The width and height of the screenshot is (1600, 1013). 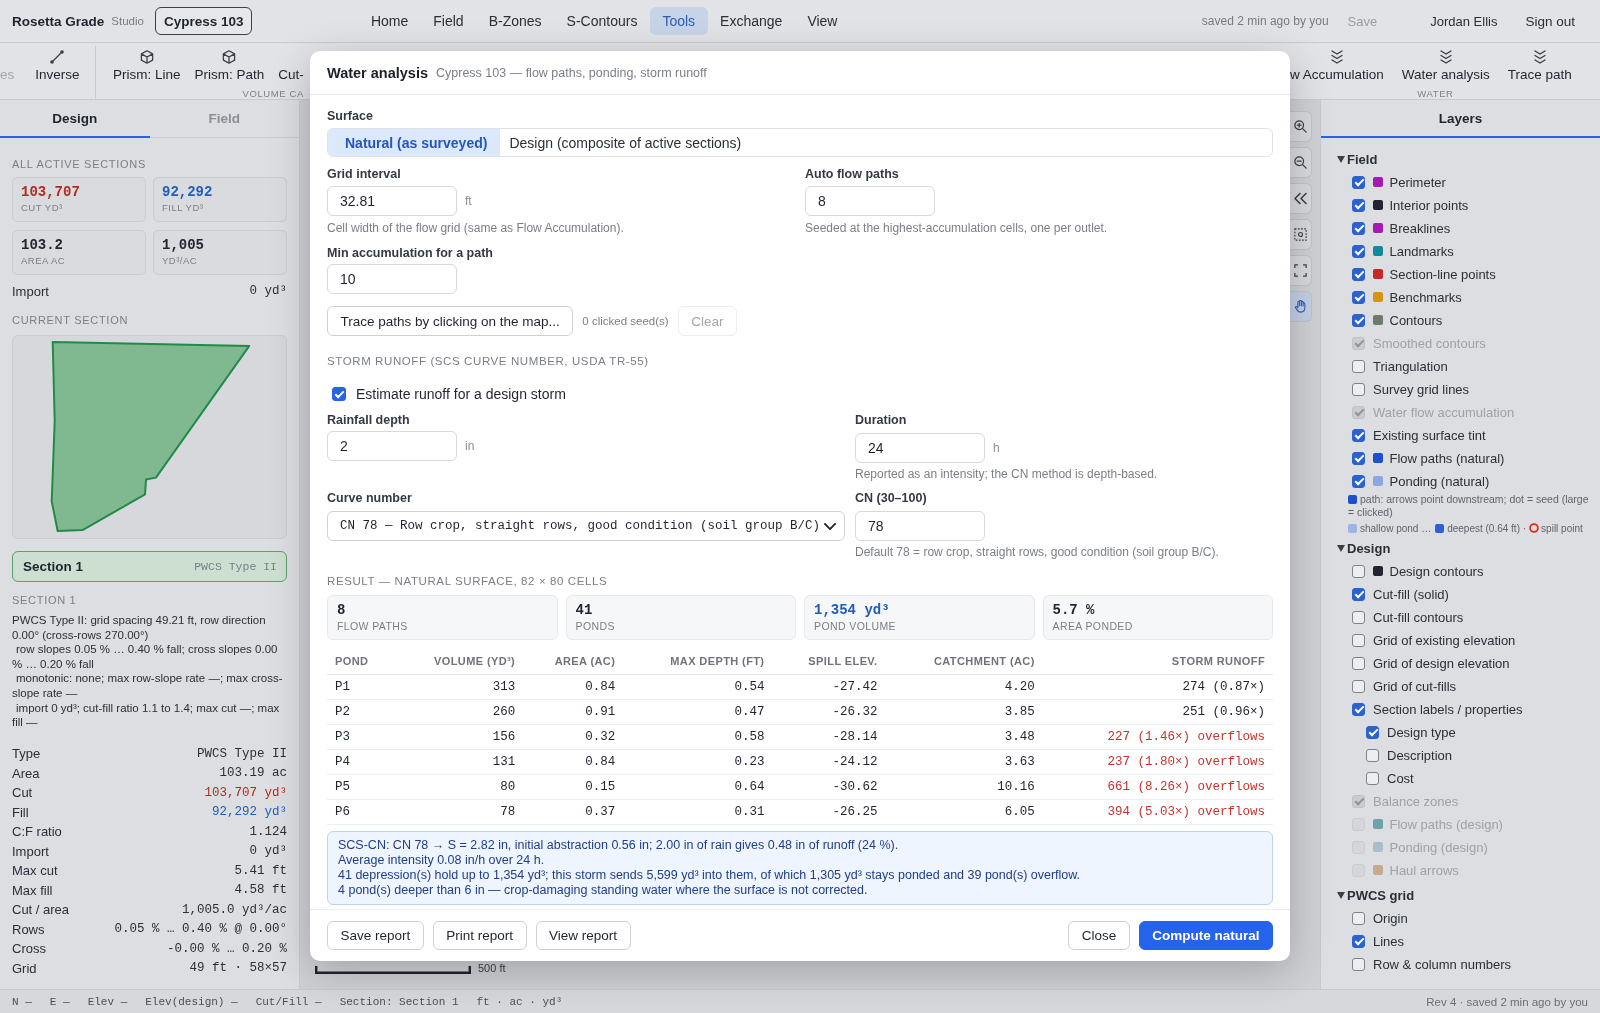 What do you see at coordinates (245, 792) in the screenshot?
I see `property-value: 103,707 yd³` at bounding box center [245, 792].